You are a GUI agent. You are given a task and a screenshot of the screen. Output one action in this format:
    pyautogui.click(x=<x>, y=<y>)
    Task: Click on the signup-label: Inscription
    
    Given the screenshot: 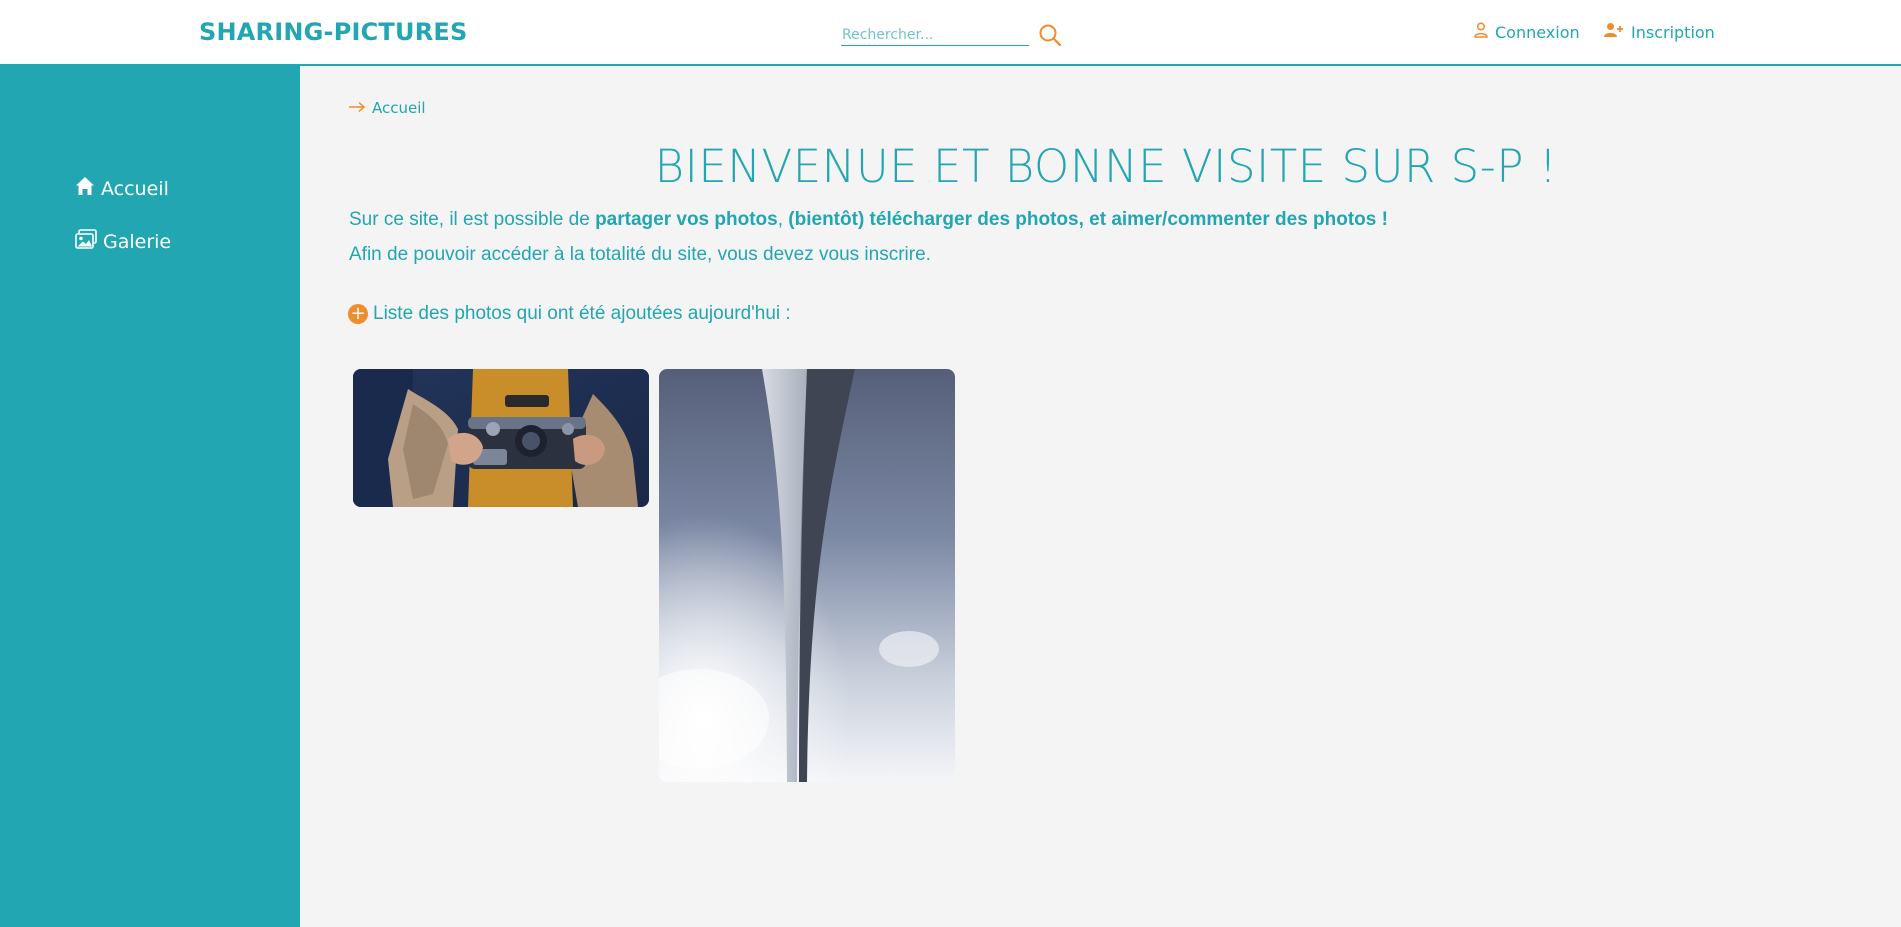 What is the action you would take?
    pyautogui.click(x=1673, y=32)
    